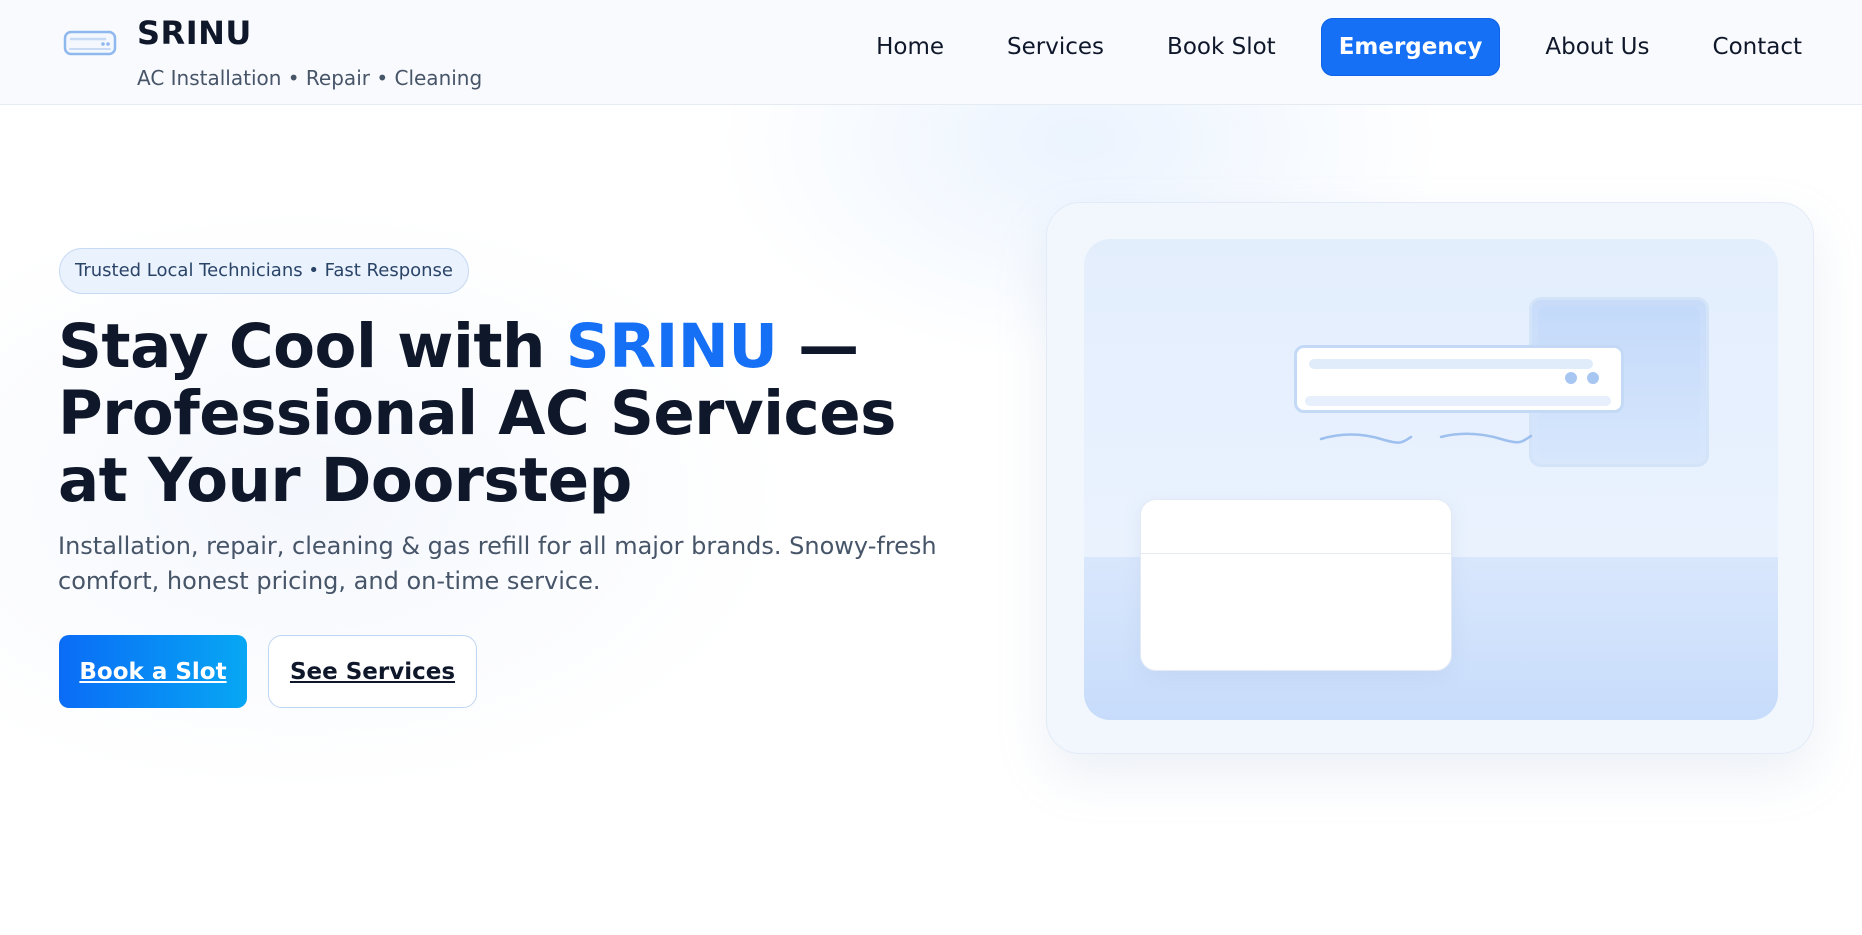  Describe the element at coordinates (153, 671) in the screenshot. I see `book-slot-button: Book a Slot` at that location.